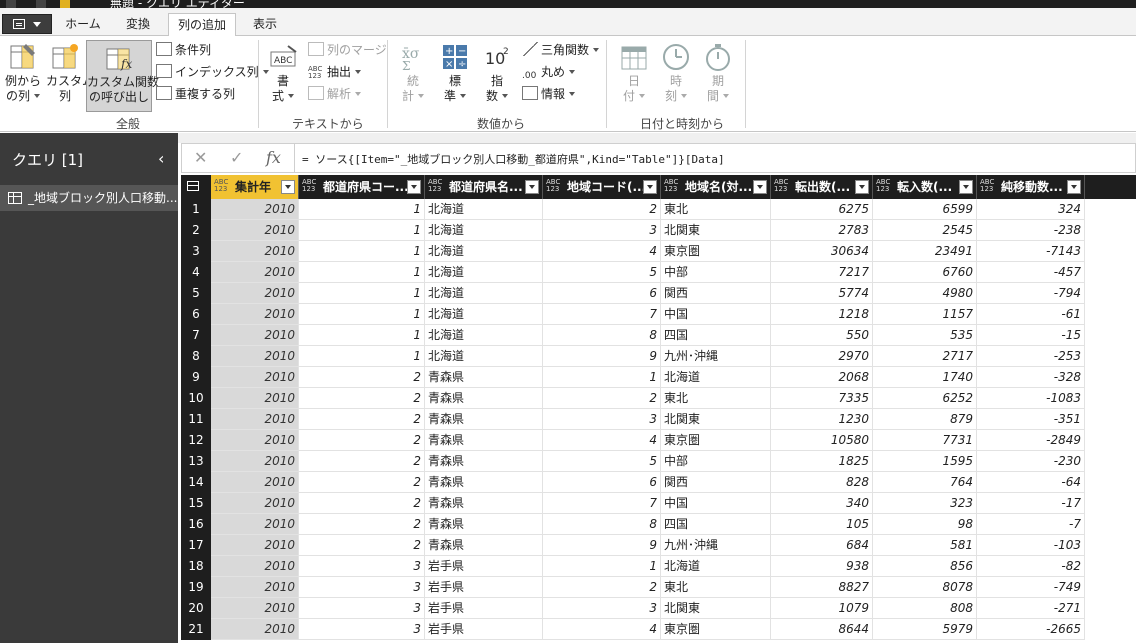  Describe the element at coordinates (822, 461) in the screenshot. I see `table-cell: 1825` at that location.